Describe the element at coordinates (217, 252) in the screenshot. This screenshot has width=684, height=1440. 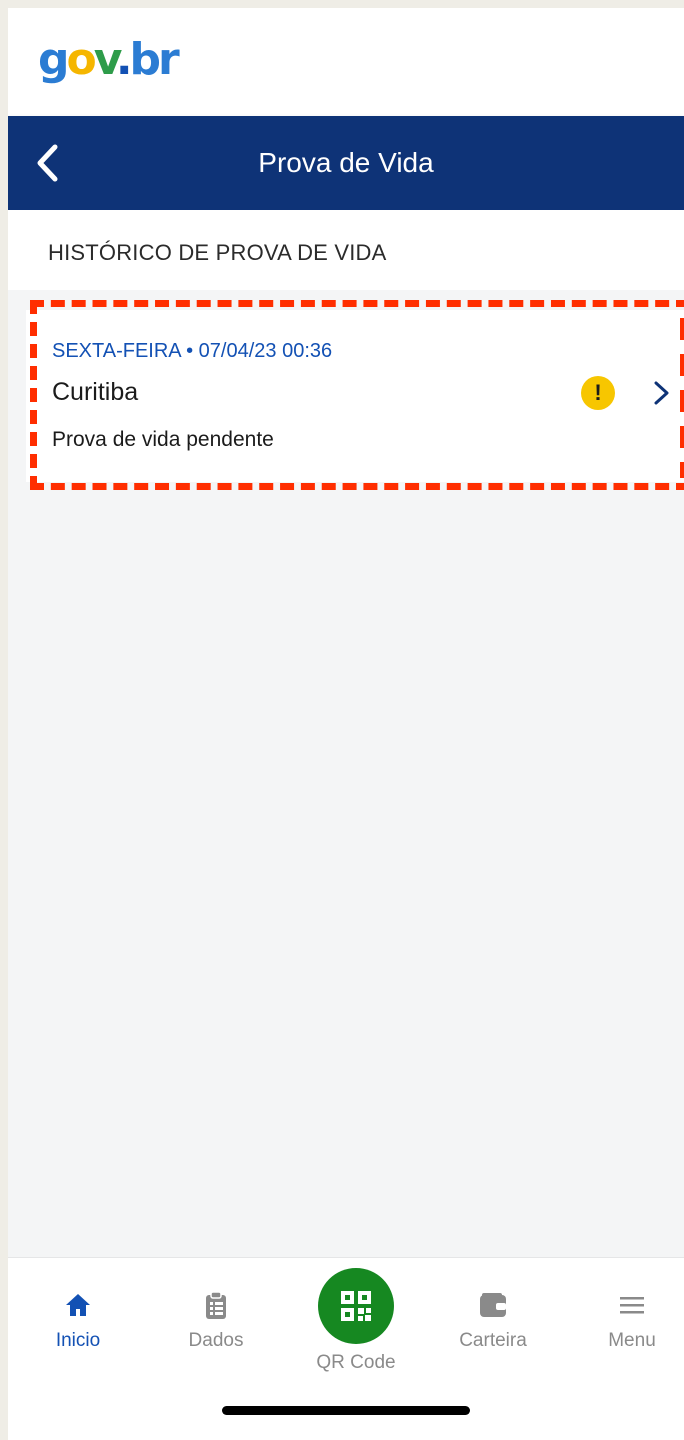
I see `section-title: HISTÓRICO DE PROVA DE VIDA` at that location.